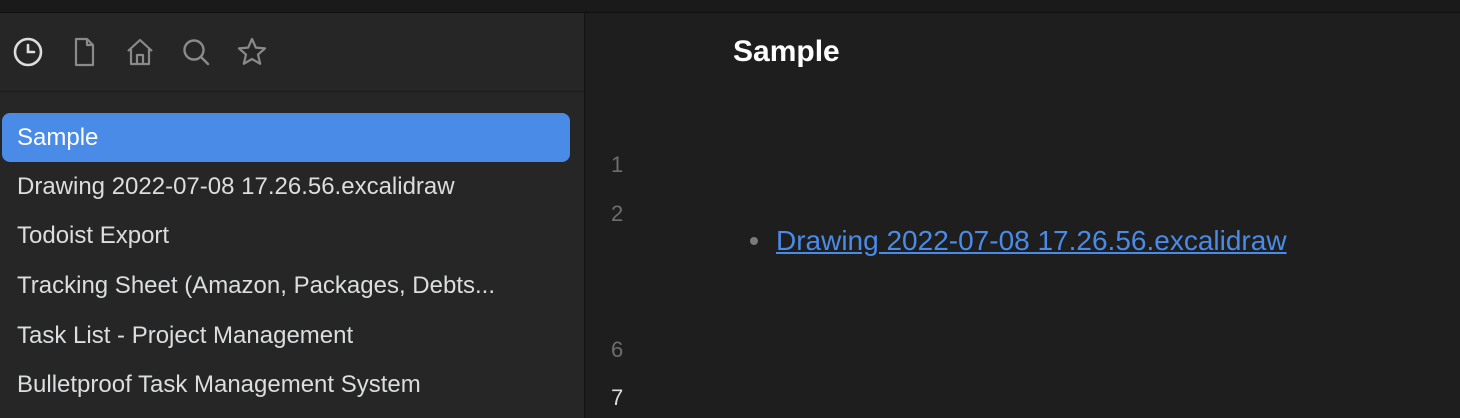 This screenshot has width=1460, height=418. I want to click on search-icon, so click(196, 52).